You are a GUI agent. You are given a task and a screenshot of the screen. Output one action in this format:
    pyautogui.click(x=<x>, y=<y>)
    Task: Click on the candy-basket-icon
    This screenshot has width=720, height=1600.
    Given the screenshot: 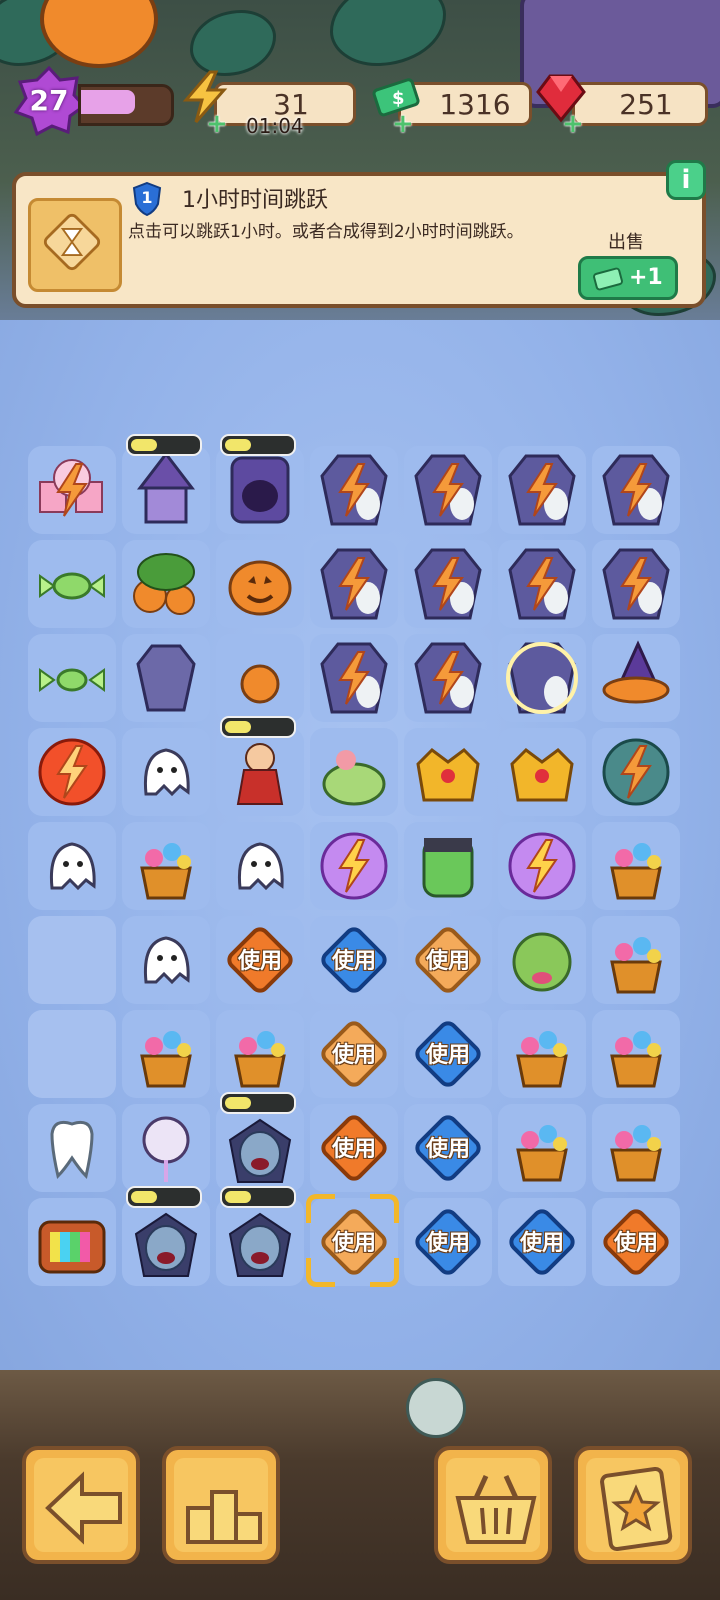 What is the action you would take?
    pyautogui.click(x=354, y=778)
    